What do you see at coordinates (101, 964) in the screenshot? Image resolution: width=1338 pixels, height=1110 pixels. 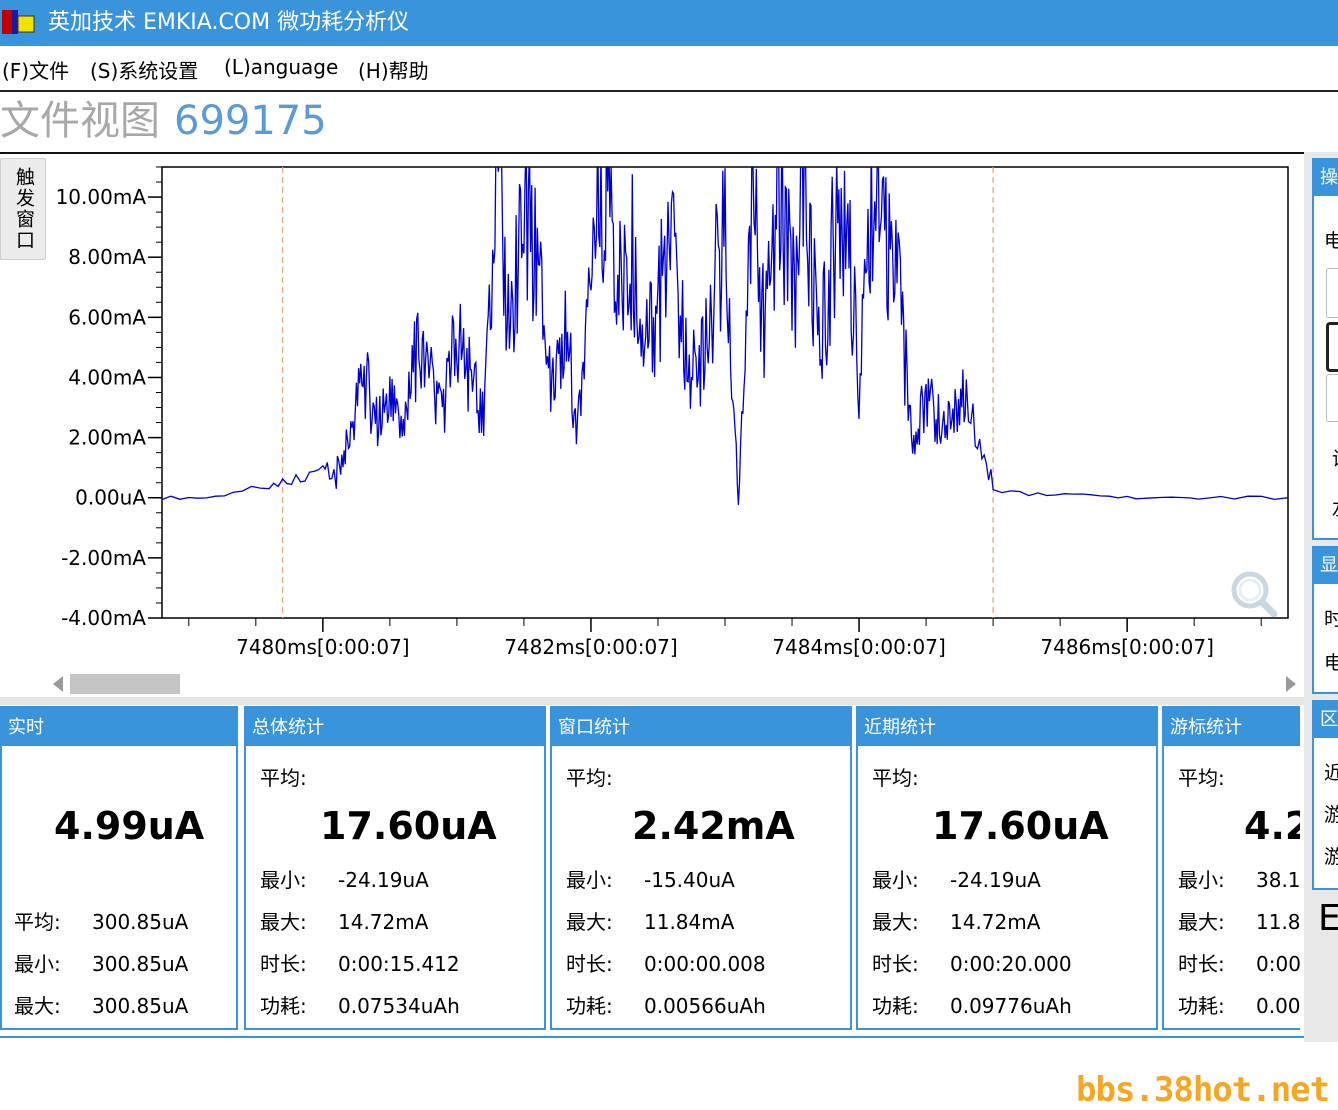 I see `stat-row: 最小: 300.85uA` at bounding box center [101, 964].